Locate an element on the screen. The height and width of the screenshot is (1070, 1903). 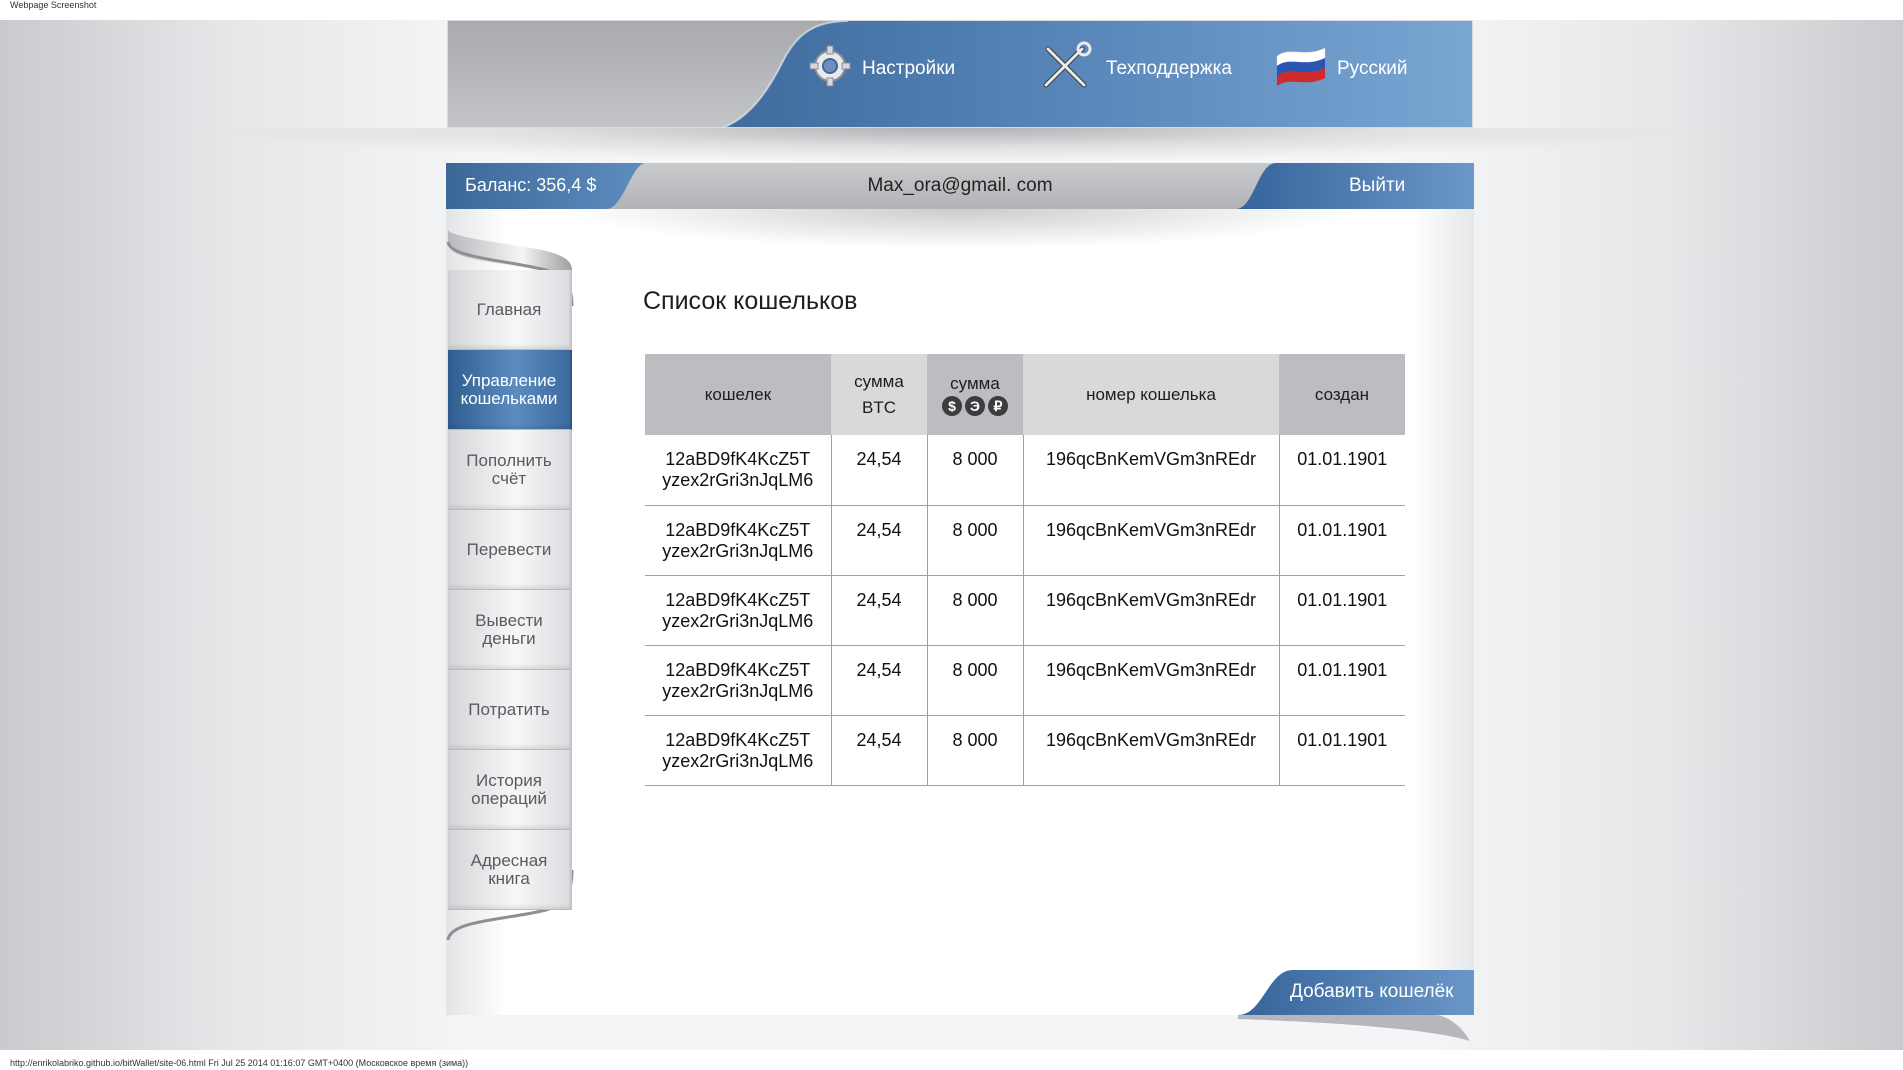
sidebar-item-label: Перевести is located at coordinates (509, 549).